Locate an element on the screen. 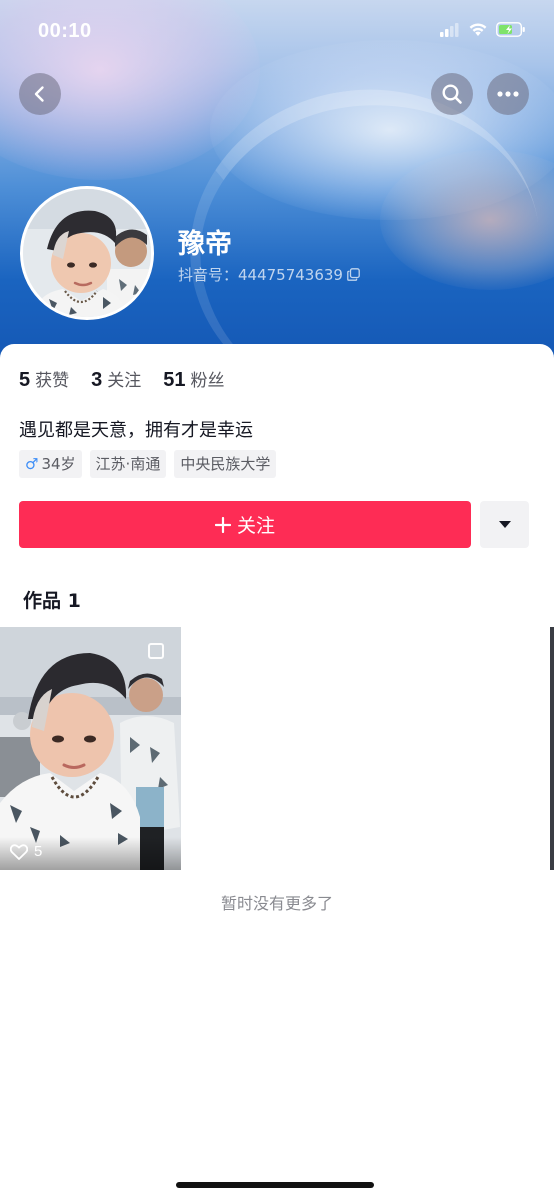 The height and width of the screenshot is (1200, 554). tag-label: 江苏·南通 is located at coordinates (128, 464).